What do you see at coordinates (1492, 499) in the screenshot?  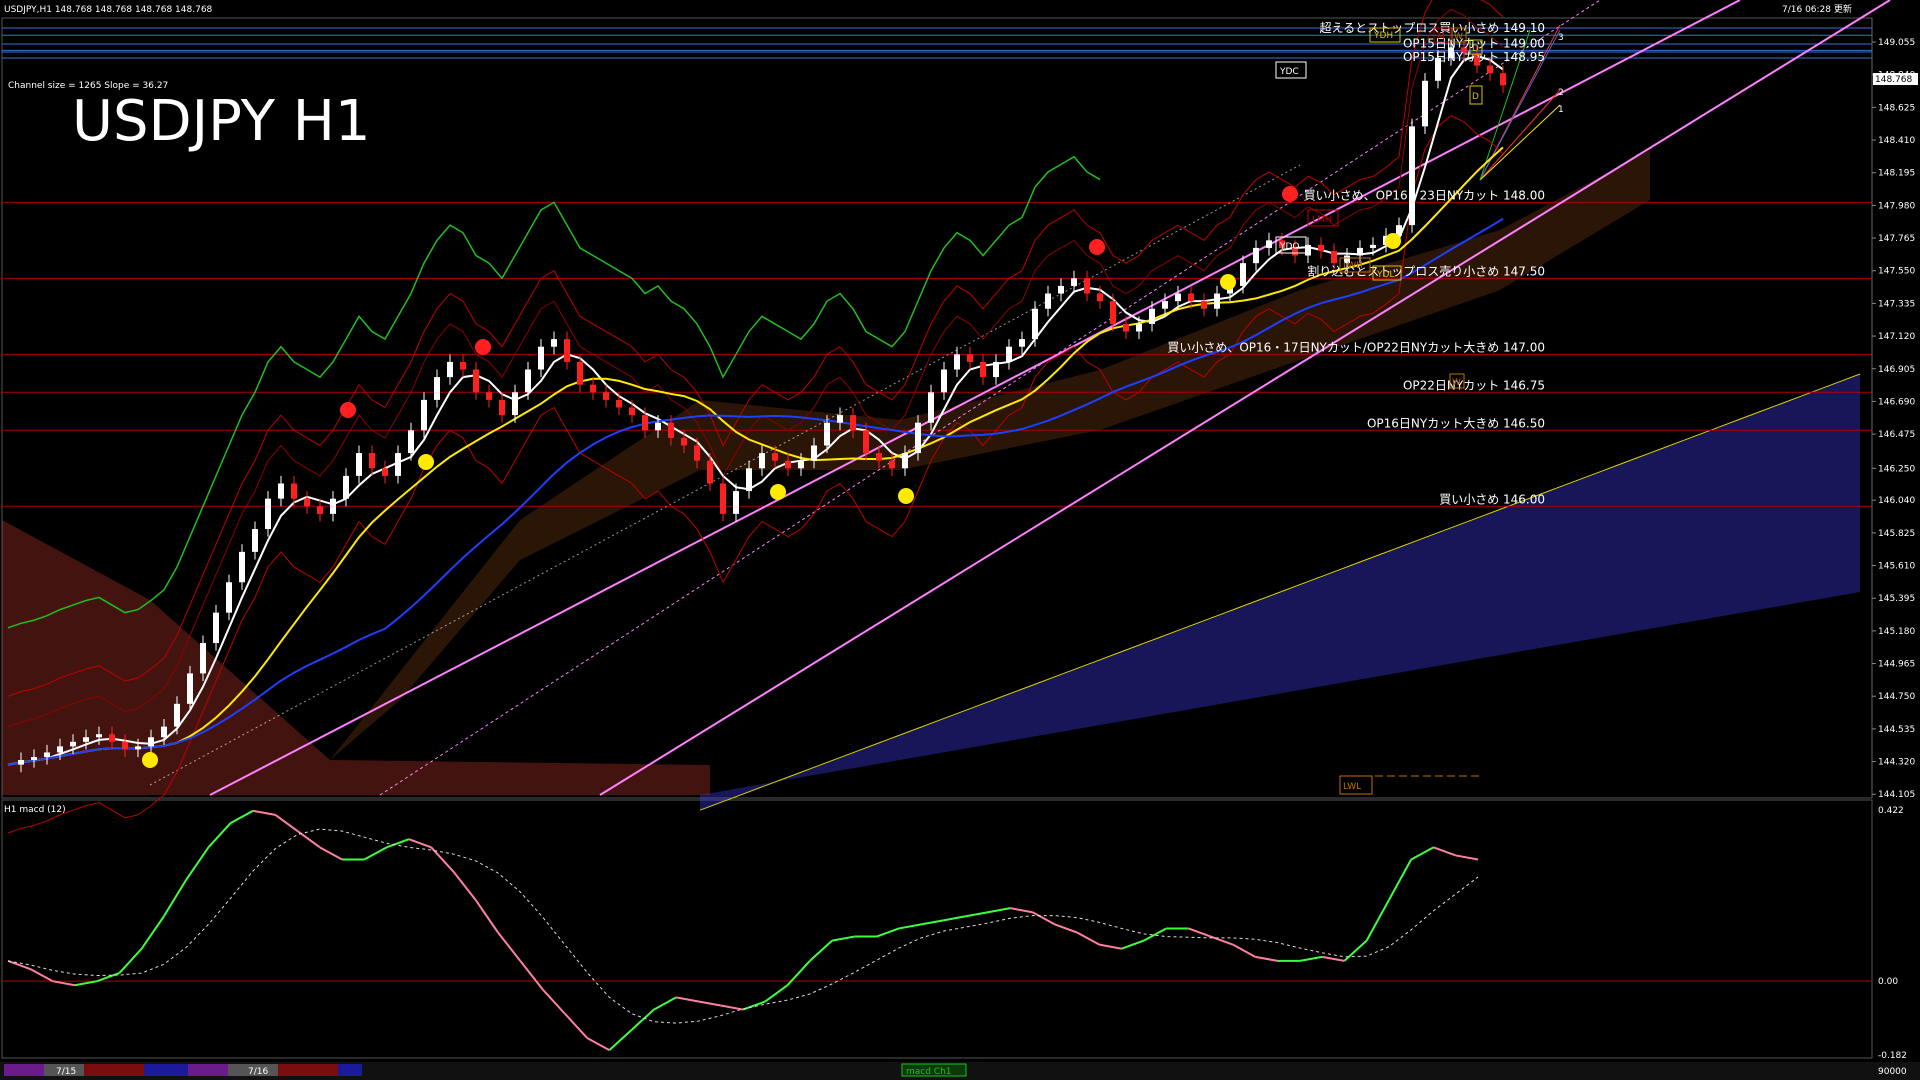 I see `level-label: 買い小さめ 146.00` at bounding box center [1492, 499].